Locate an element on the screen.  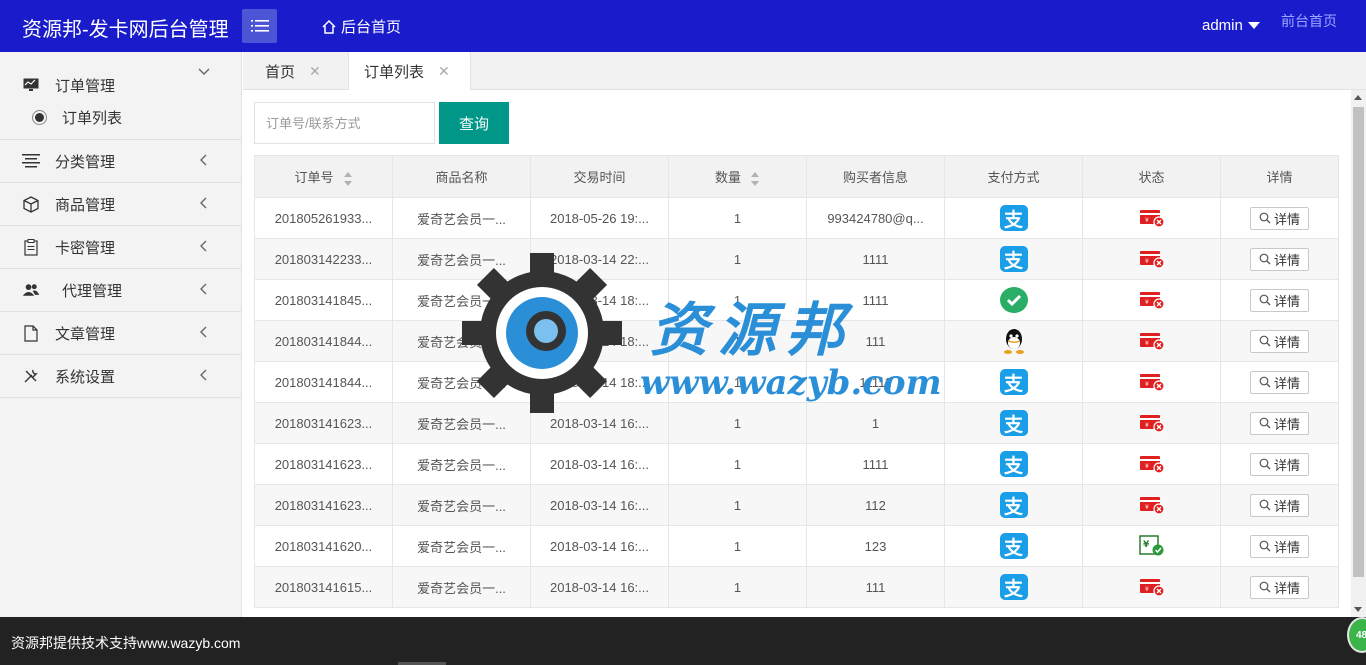
align-list-icon is located at coordinates (31, 161).